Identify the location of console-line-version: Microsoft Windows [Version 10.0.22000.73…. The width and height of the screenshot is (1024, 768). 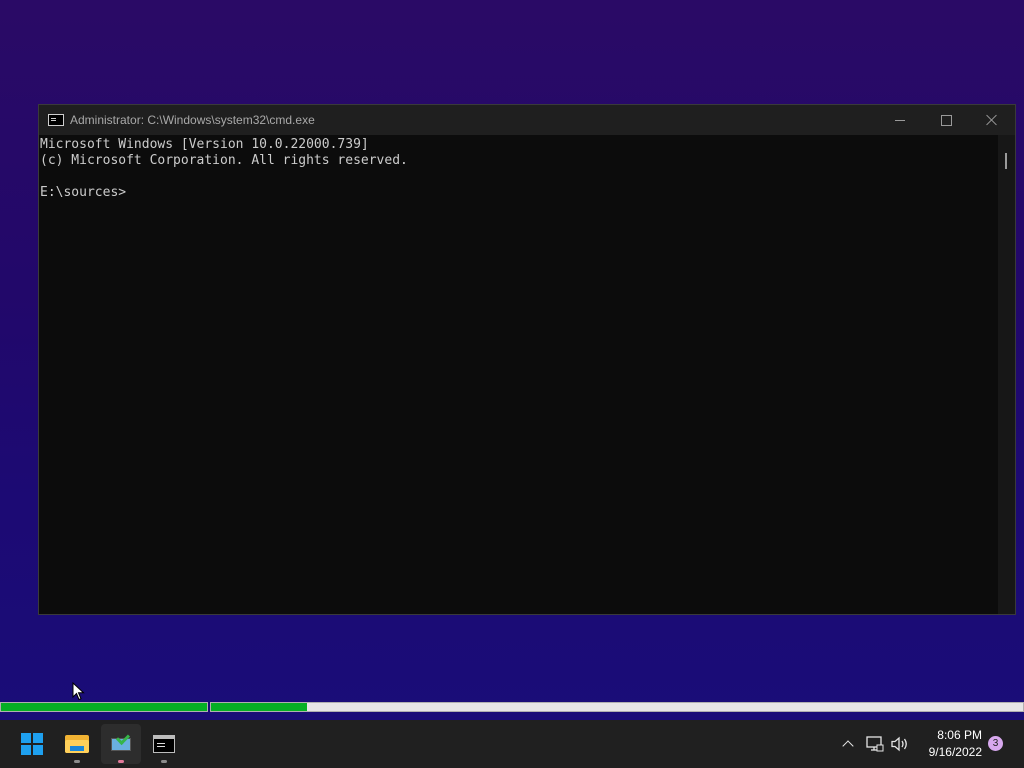
(204, 144).